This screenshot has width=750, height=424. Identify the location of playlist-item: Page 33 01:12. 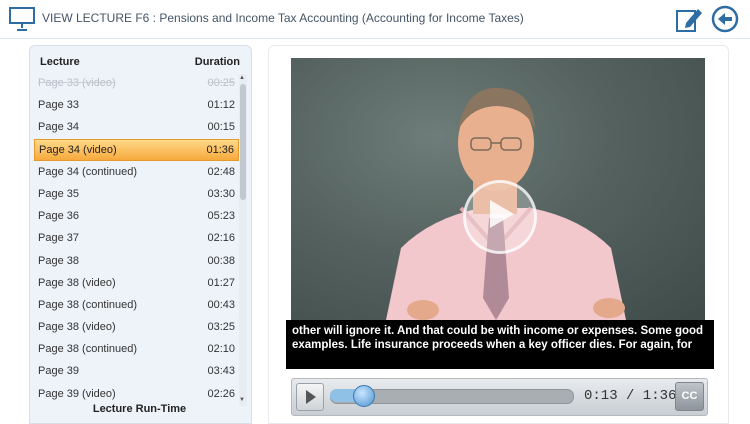
(136, 105).